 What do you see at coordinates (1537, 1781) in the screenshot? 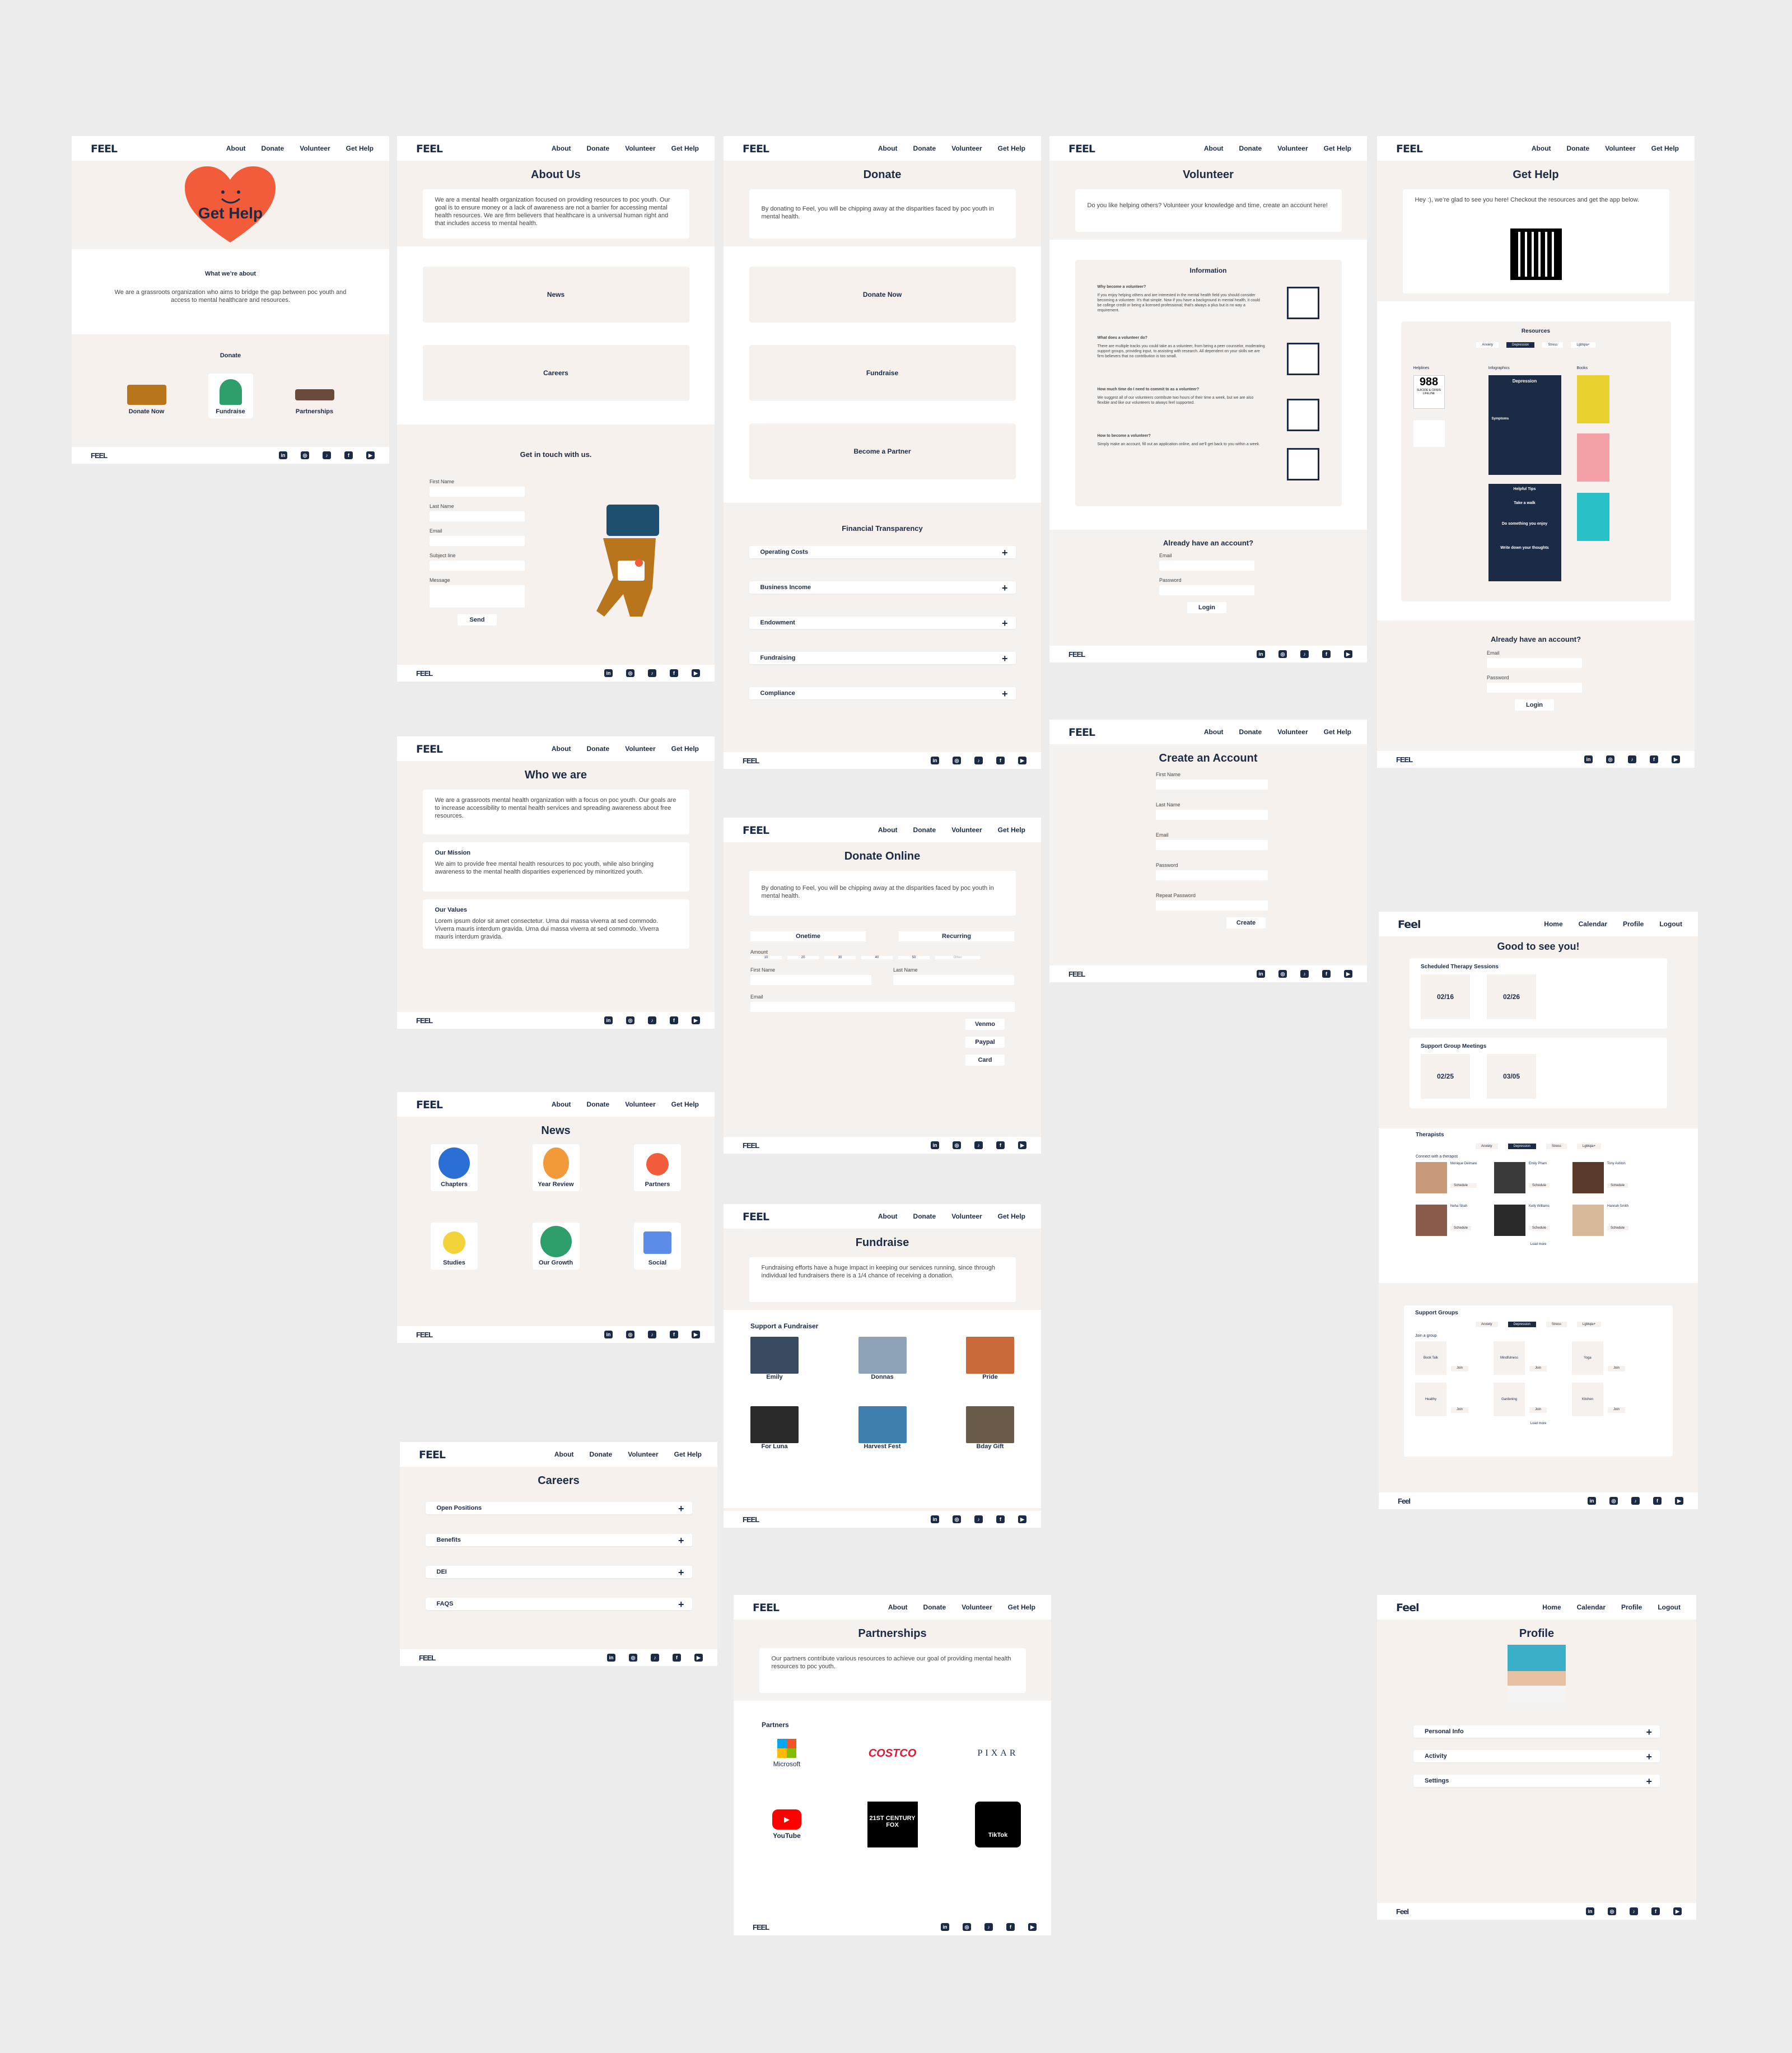
I see `accordion-settings: Settings +` at bounding box center [1537, 1781].